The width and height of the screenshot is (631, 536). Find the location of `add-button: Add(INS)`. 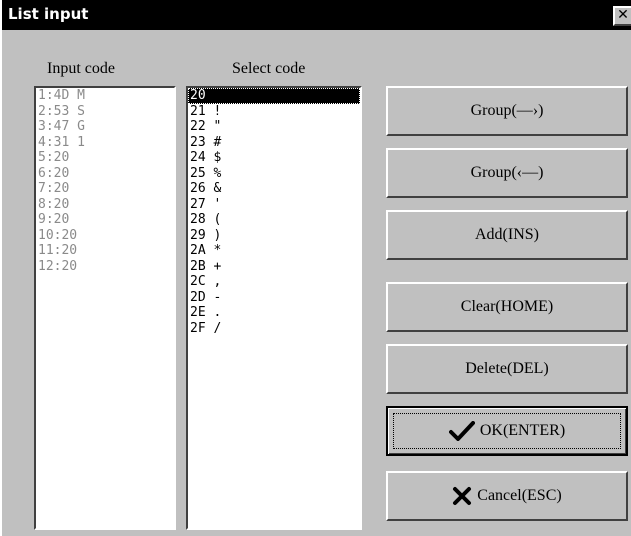

add-button: Add(INS) is located at coordinates (507, 235).